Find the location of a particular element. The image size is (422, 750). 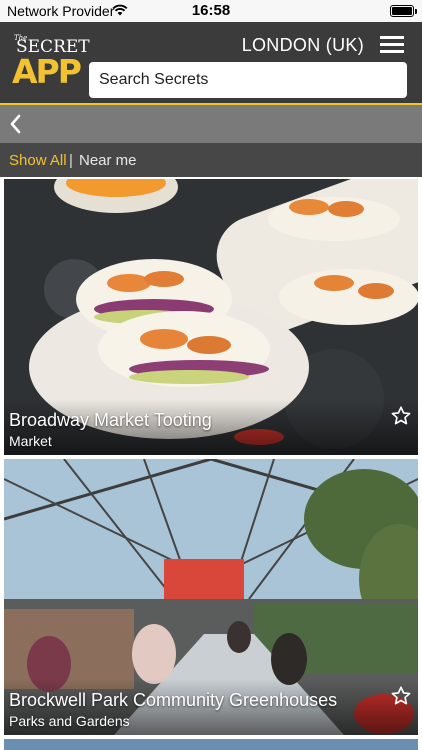

status-bar: Network Provider 16:58 is located at coordinates (211, 11).